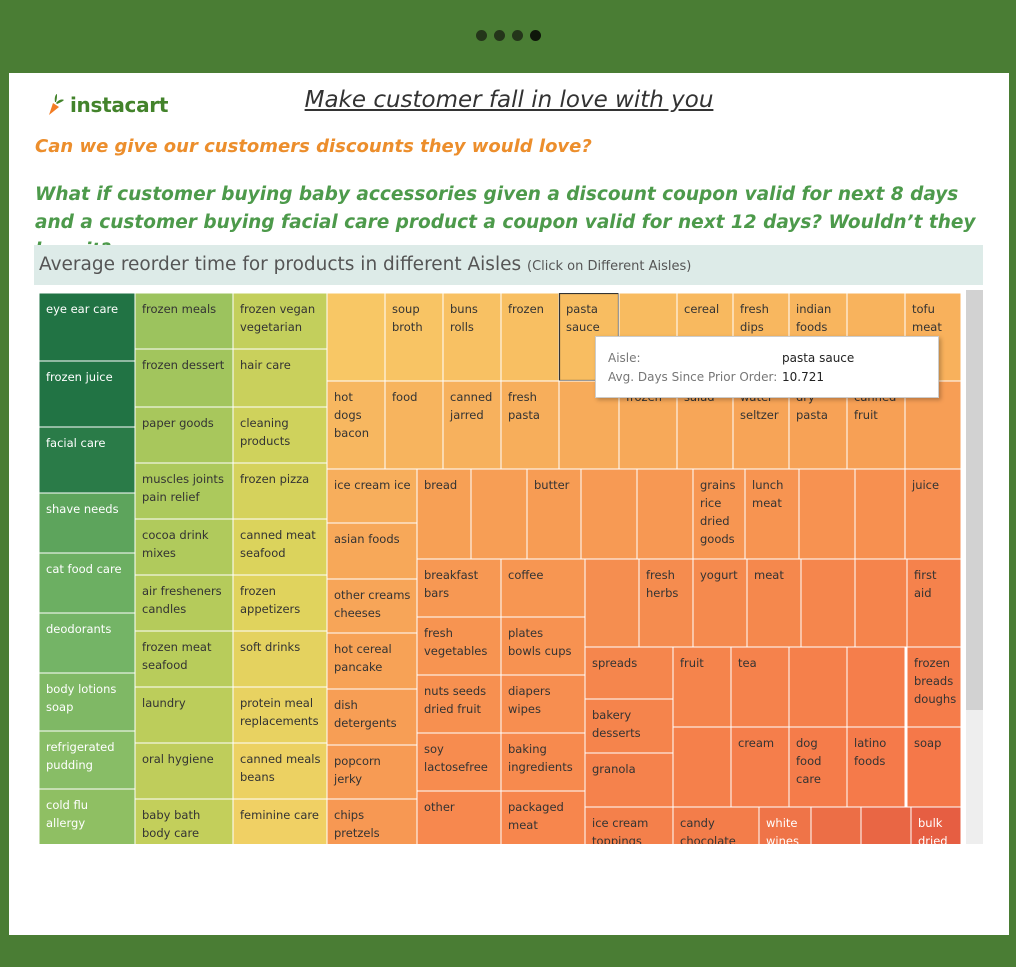 The image size is (1016, 967). I want to click on page-title: Make customer fall in love with you, so click(509, 100).